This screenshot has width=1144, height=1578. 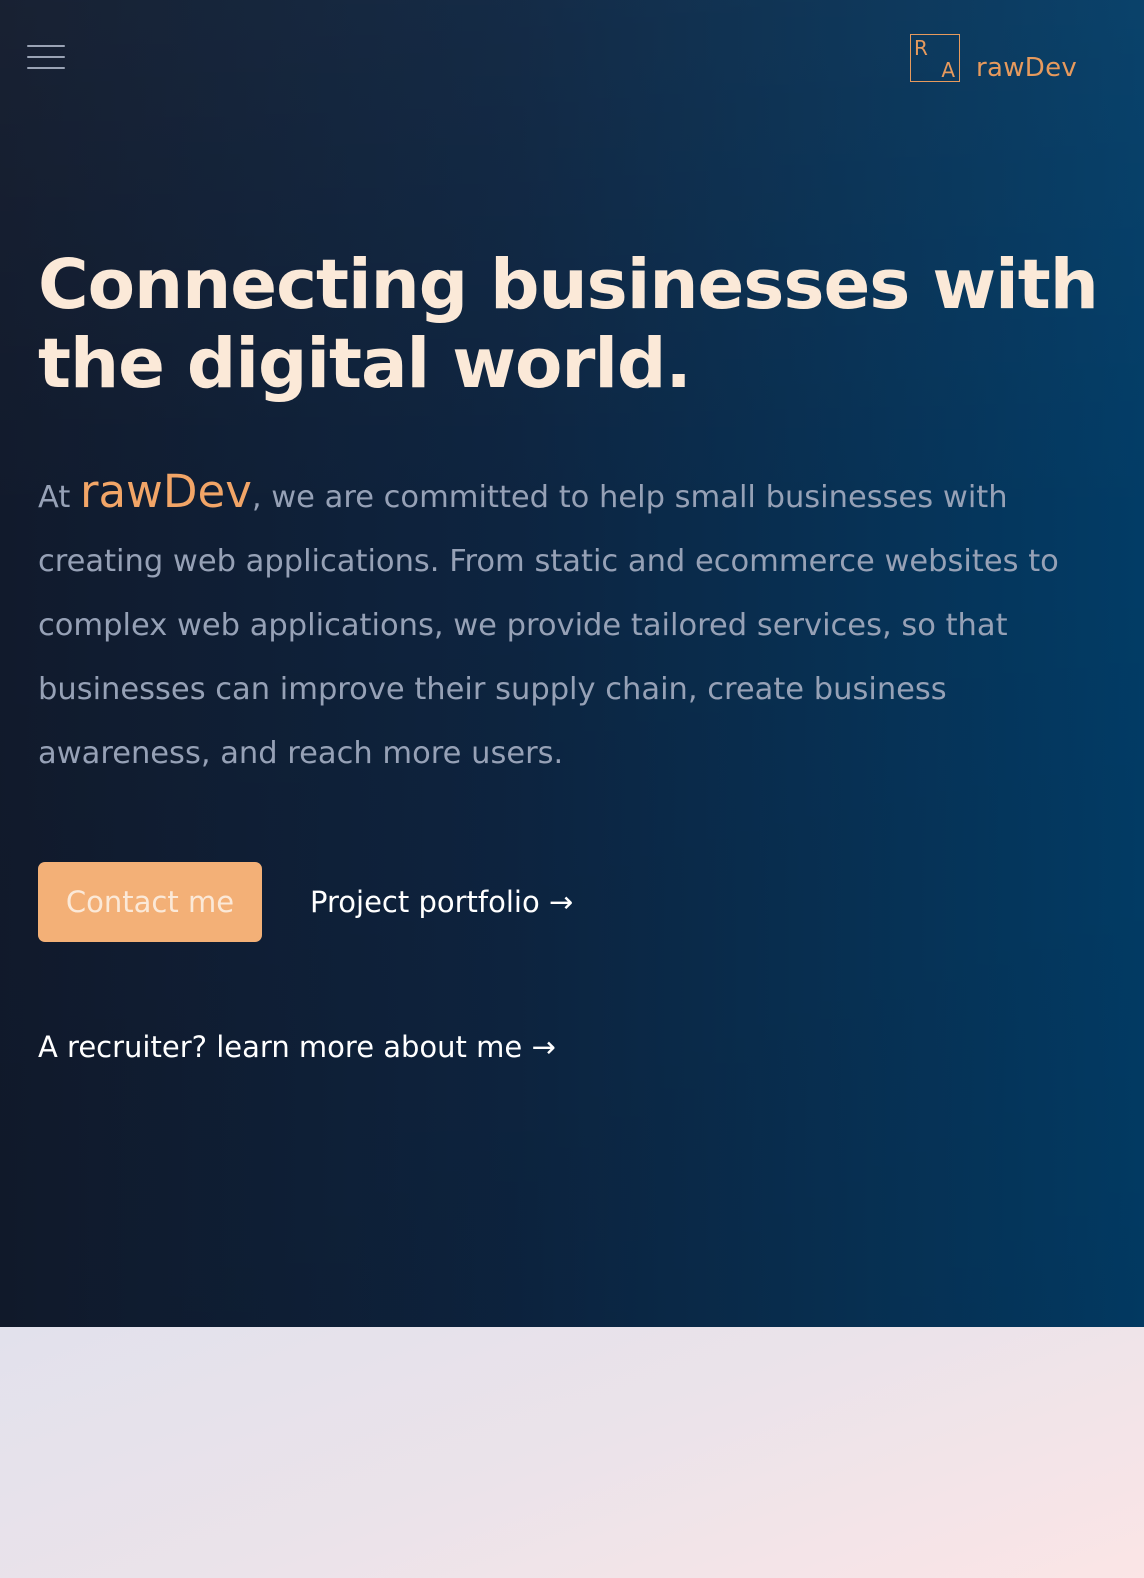 What do you see at coordinates (165, 491) in the screenshot?
I see `intro-brand-name: rawDev` at bounding box center [165, 491].